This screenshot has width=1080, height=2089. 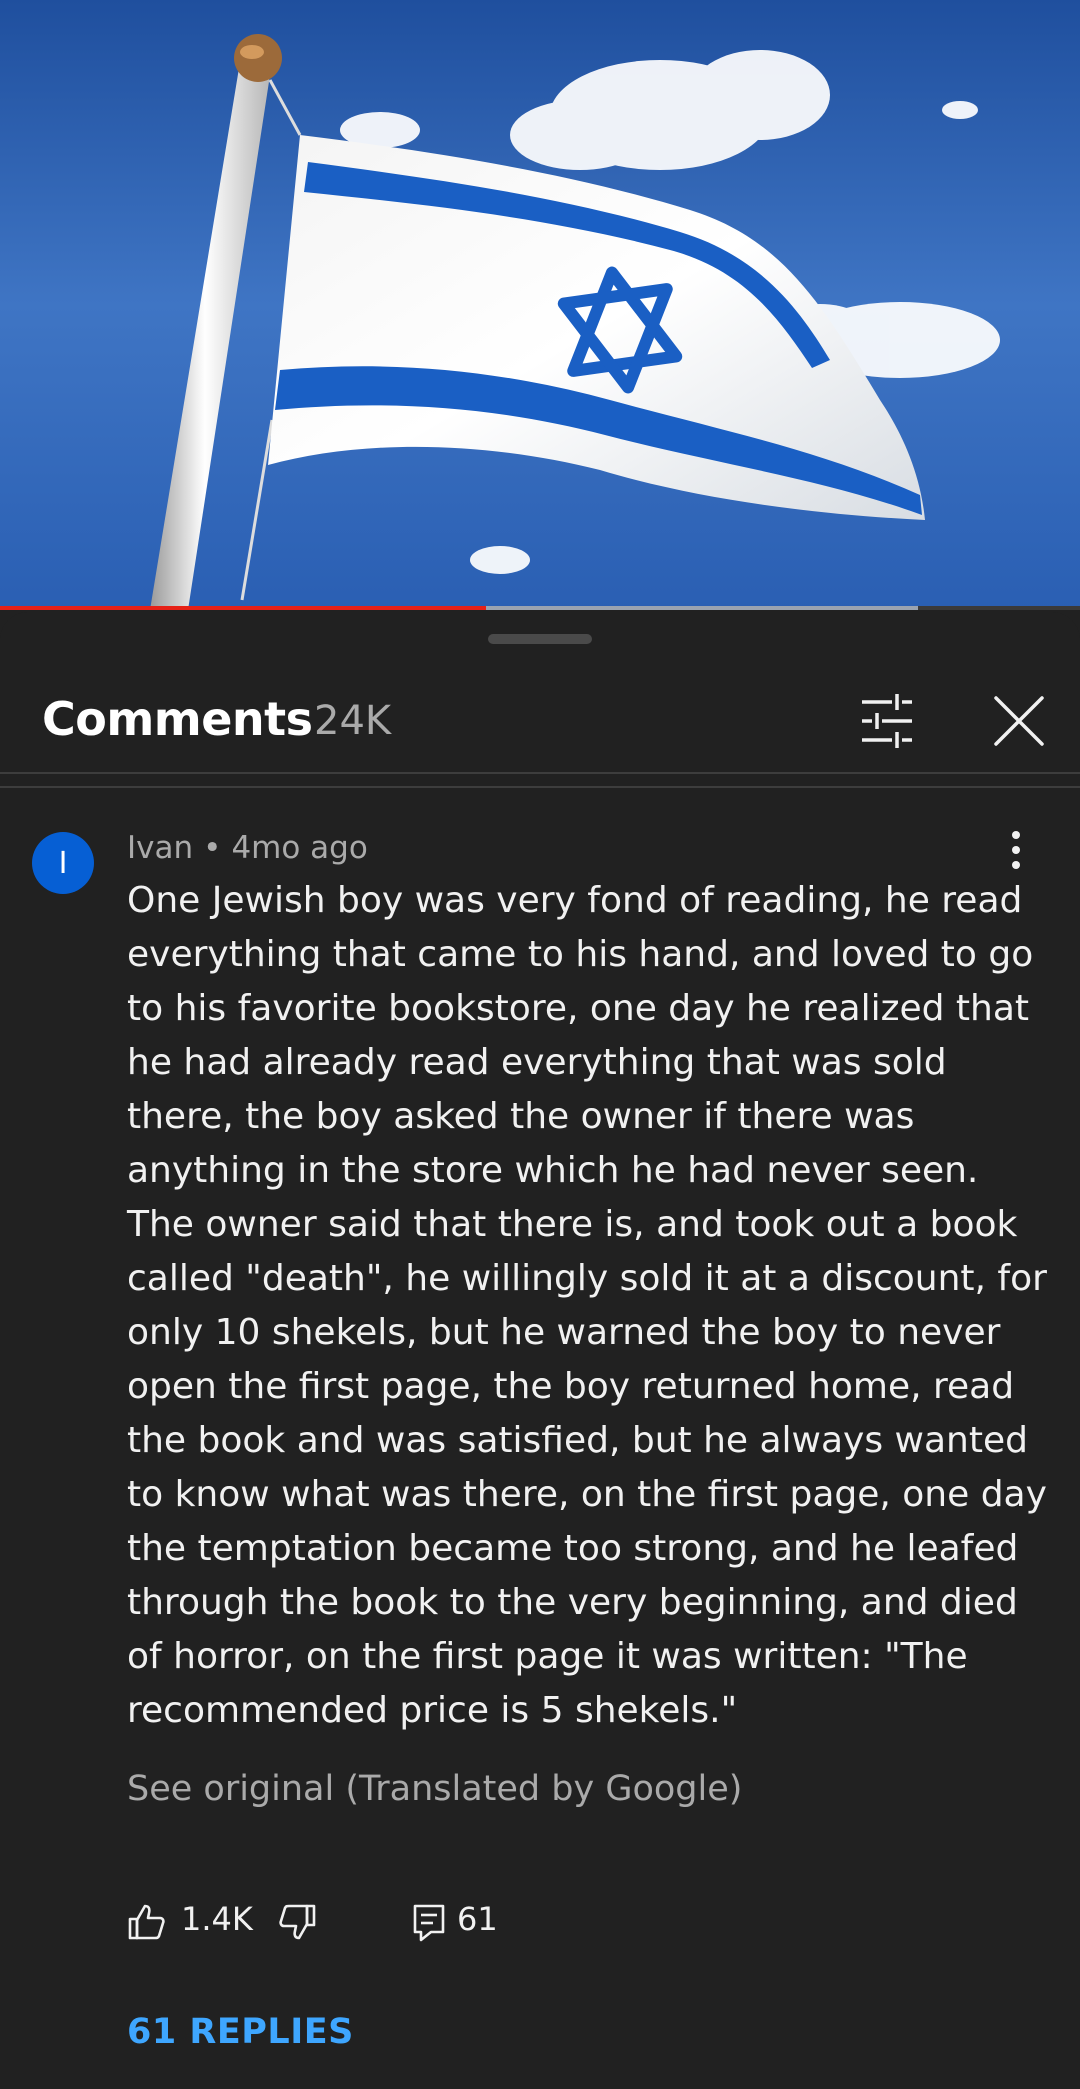 I want to click on sort-filter-button, so click(x=890, y=721).